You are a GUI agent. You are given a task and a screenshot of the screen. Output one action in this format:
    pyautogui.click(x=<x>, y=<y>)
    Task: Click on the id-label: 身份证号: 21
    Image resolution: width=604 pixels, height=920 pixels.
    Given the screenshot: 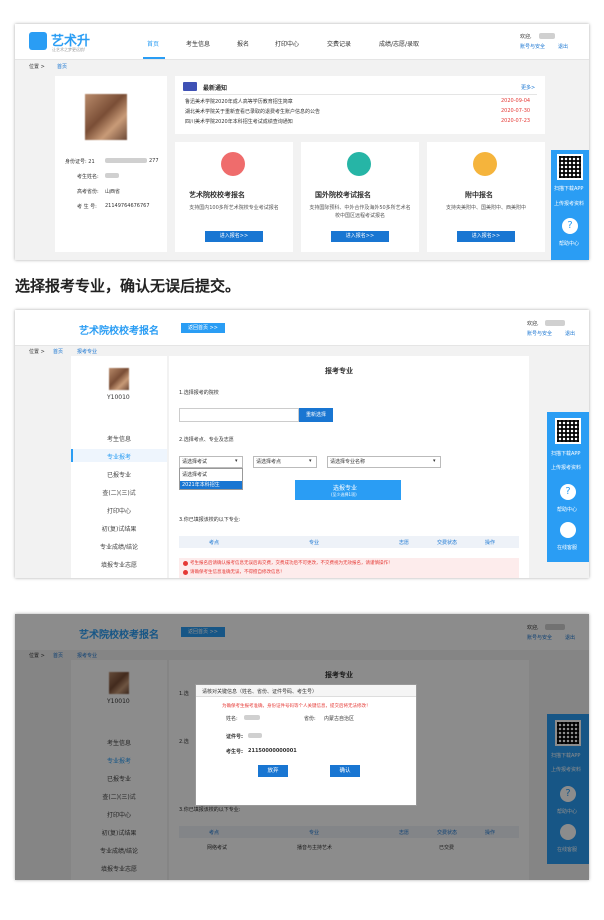 What is the action you would take?
    pyautogui.click(x=80, y=162)
    